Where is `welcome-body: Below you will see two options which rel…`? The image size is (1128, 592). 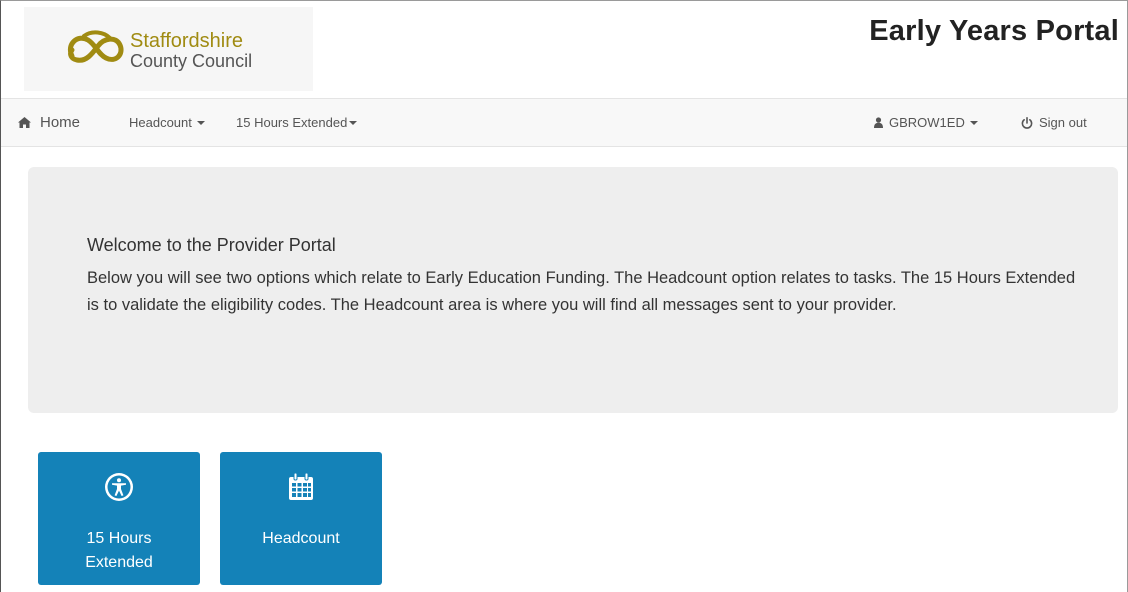 welcome-body: Below you will see two options which rel… is located at coordinates (581, 291).